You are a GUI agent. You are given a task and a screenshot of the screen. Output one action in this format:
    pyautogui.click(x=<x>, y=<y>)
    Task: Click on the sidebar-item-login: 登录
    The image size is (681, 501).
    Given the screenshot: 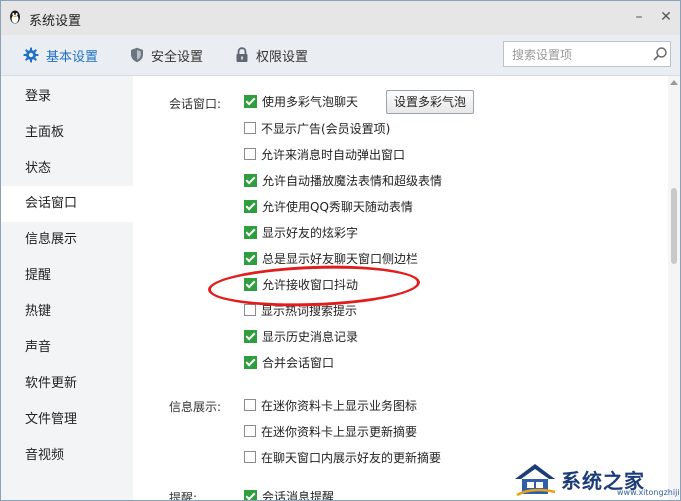 What is the action you would take?
    pyautogui.click(x=67, y=97)
    